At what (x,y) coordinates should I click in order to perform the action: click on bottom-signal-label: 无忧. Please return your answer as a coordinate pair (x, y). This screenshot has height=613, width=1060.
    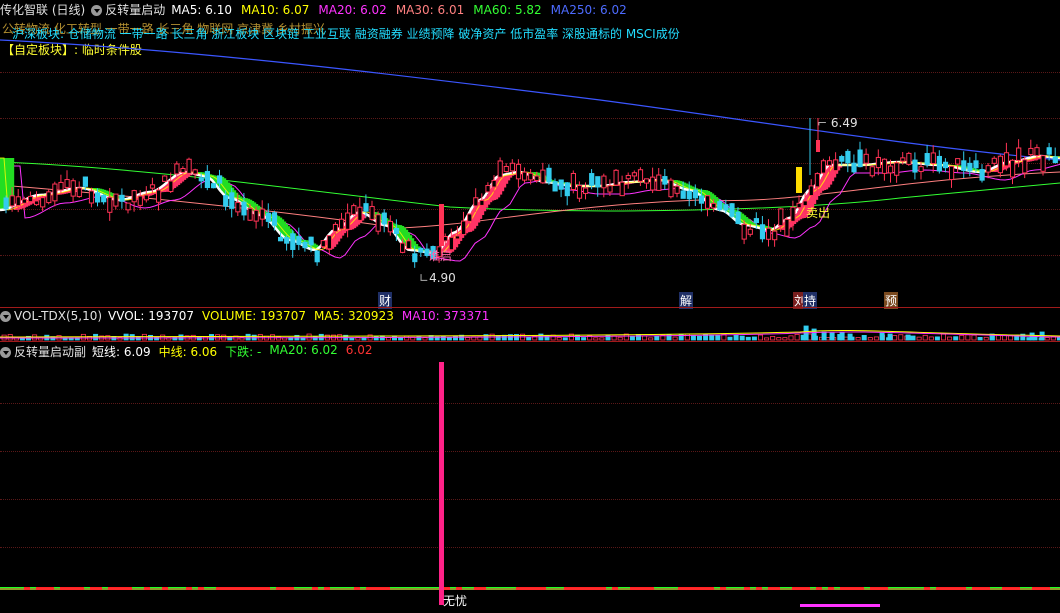
    Looking at the image, I should click on (455, 601).